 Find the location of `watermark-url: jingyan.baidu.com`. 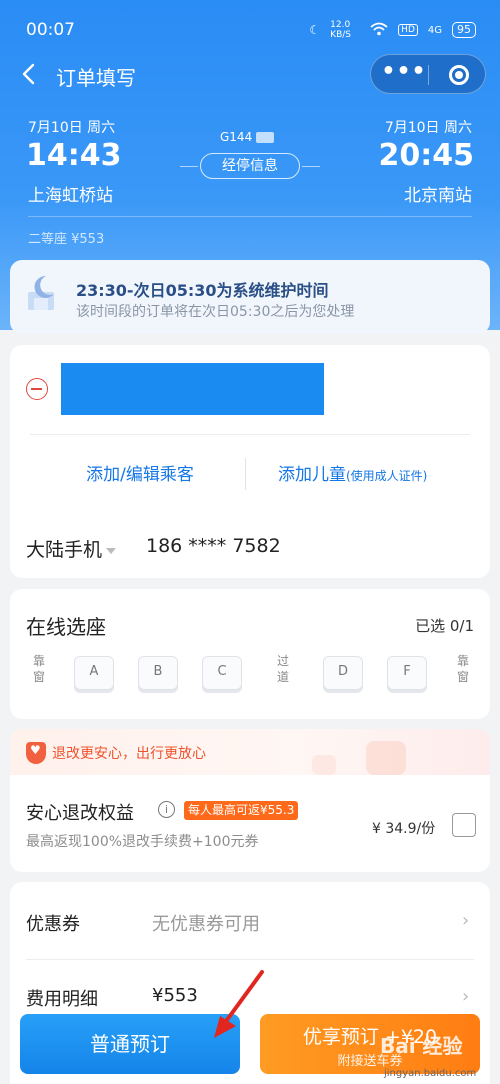

watermark-url: jingyan.baidu.com is located at coordinates (430, 1073).